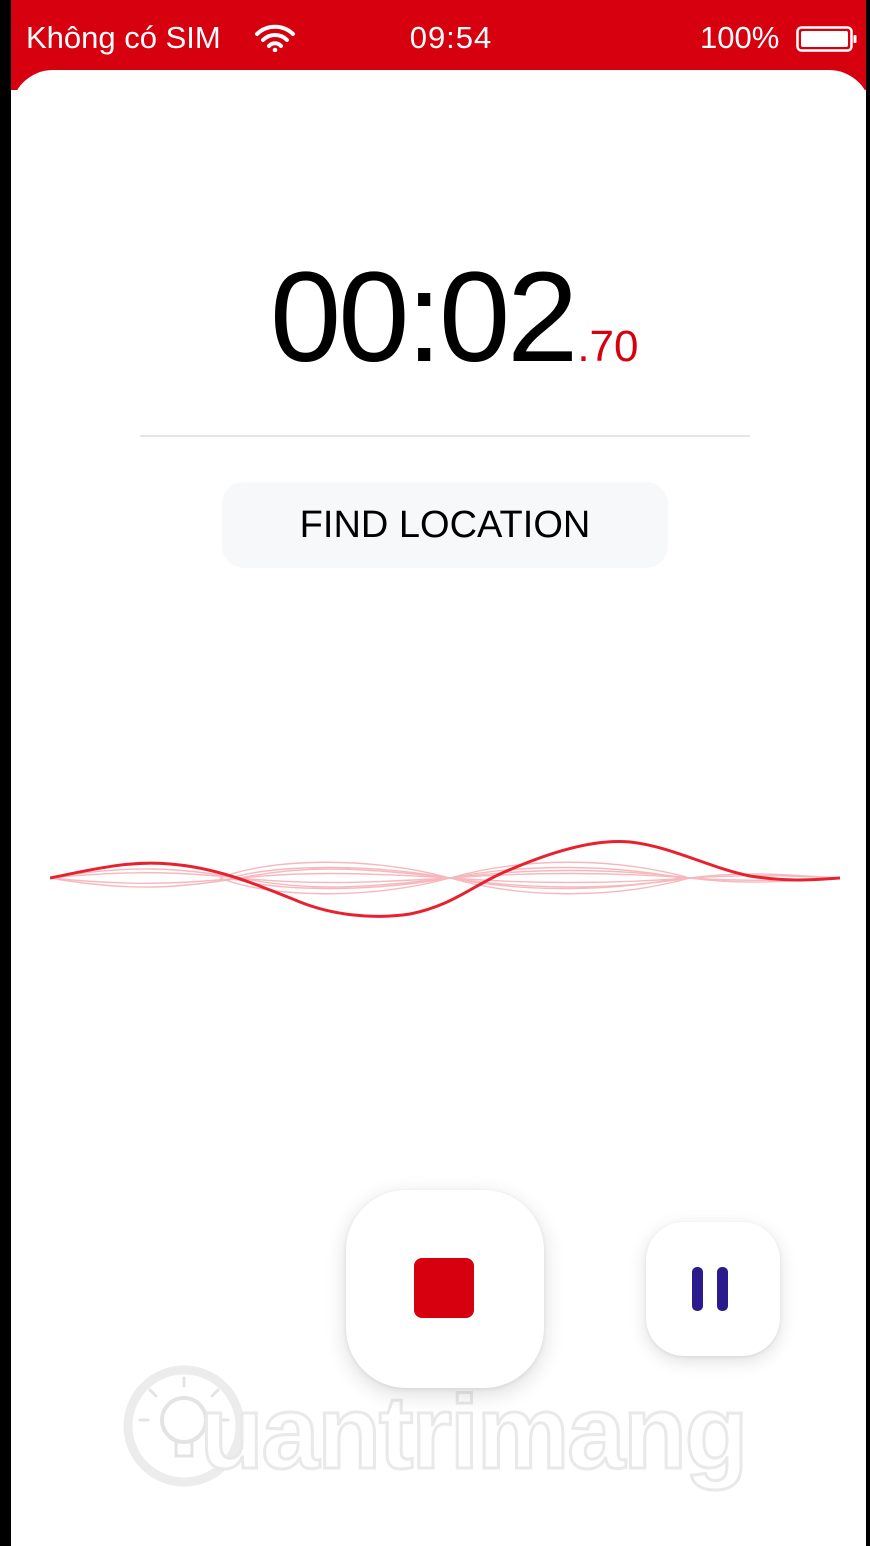 This screenshot has width=870, height=1546. I want to click on divider, so click(445, 436).